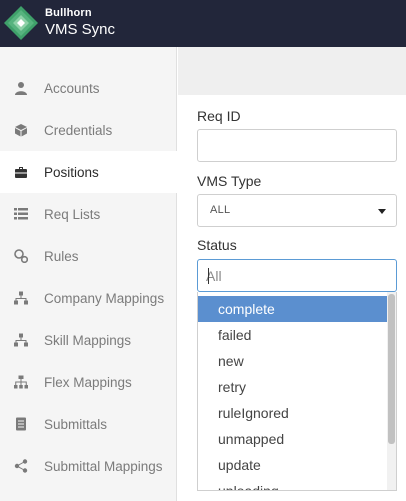  I want to click on content-toolbar, so click(292, 71).